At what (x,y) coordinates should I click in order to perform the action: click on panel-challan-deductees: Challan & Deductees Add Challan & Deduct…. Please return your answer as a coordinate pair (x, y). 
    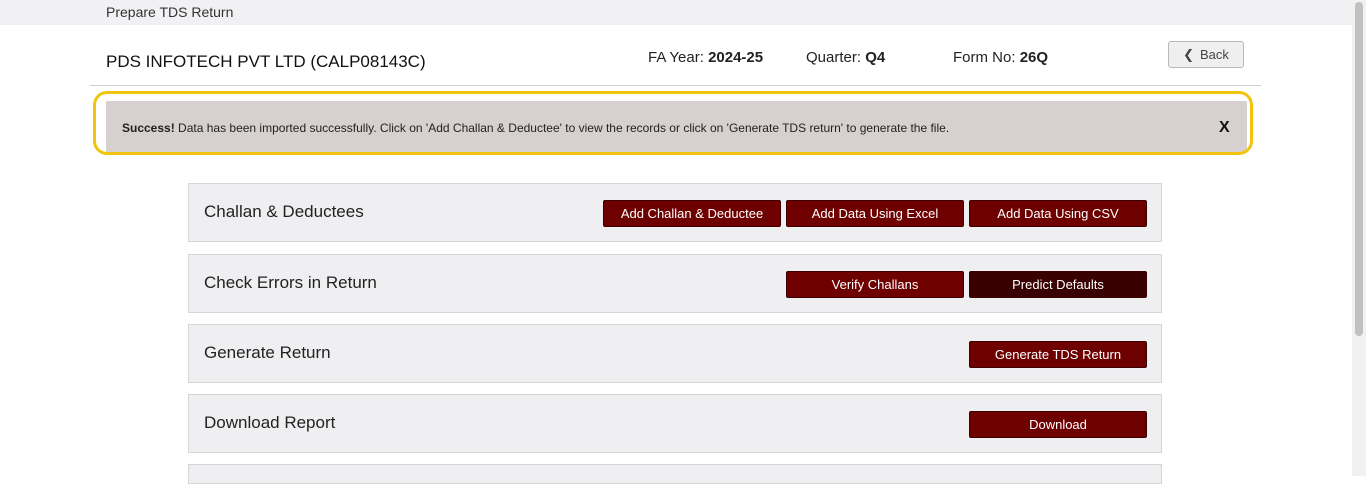
    Looking at the image, I should click on (675, 212).